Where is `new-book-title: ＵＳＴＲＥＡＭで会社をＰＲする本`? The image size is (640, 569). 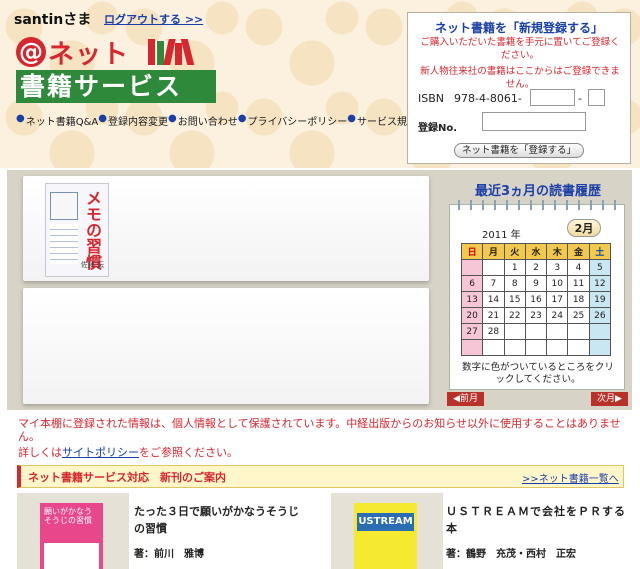 new-book-title: ＵＳＴＲＥＡＭで会社をＰＲする本 is located at coordinates (536, 520).